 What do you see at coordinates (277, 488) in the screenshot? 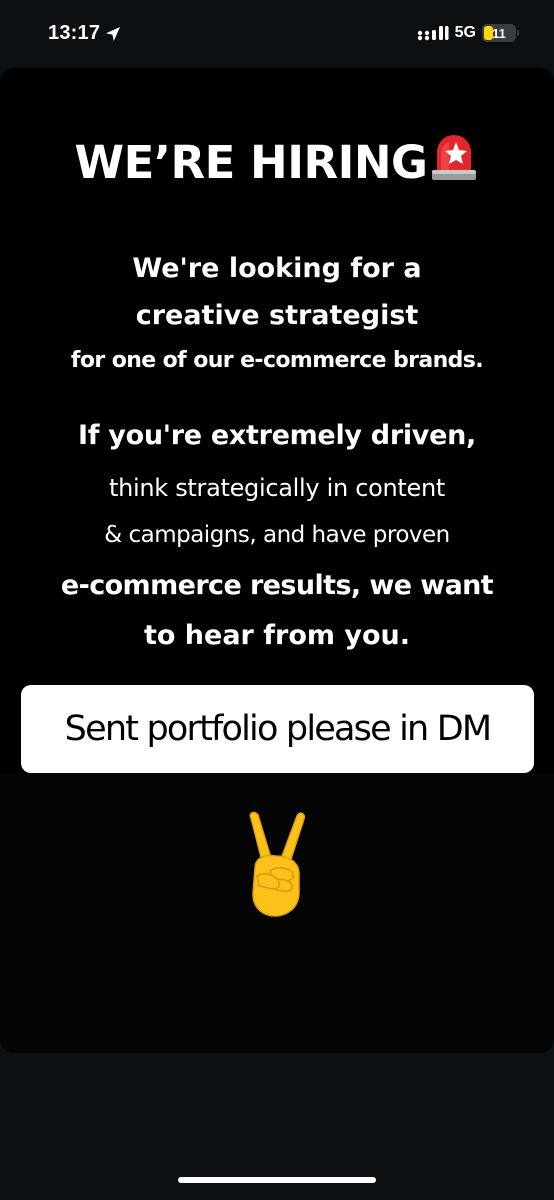
I see `requirements-line-2: think strategically in content` at bounding box center [277, 488].